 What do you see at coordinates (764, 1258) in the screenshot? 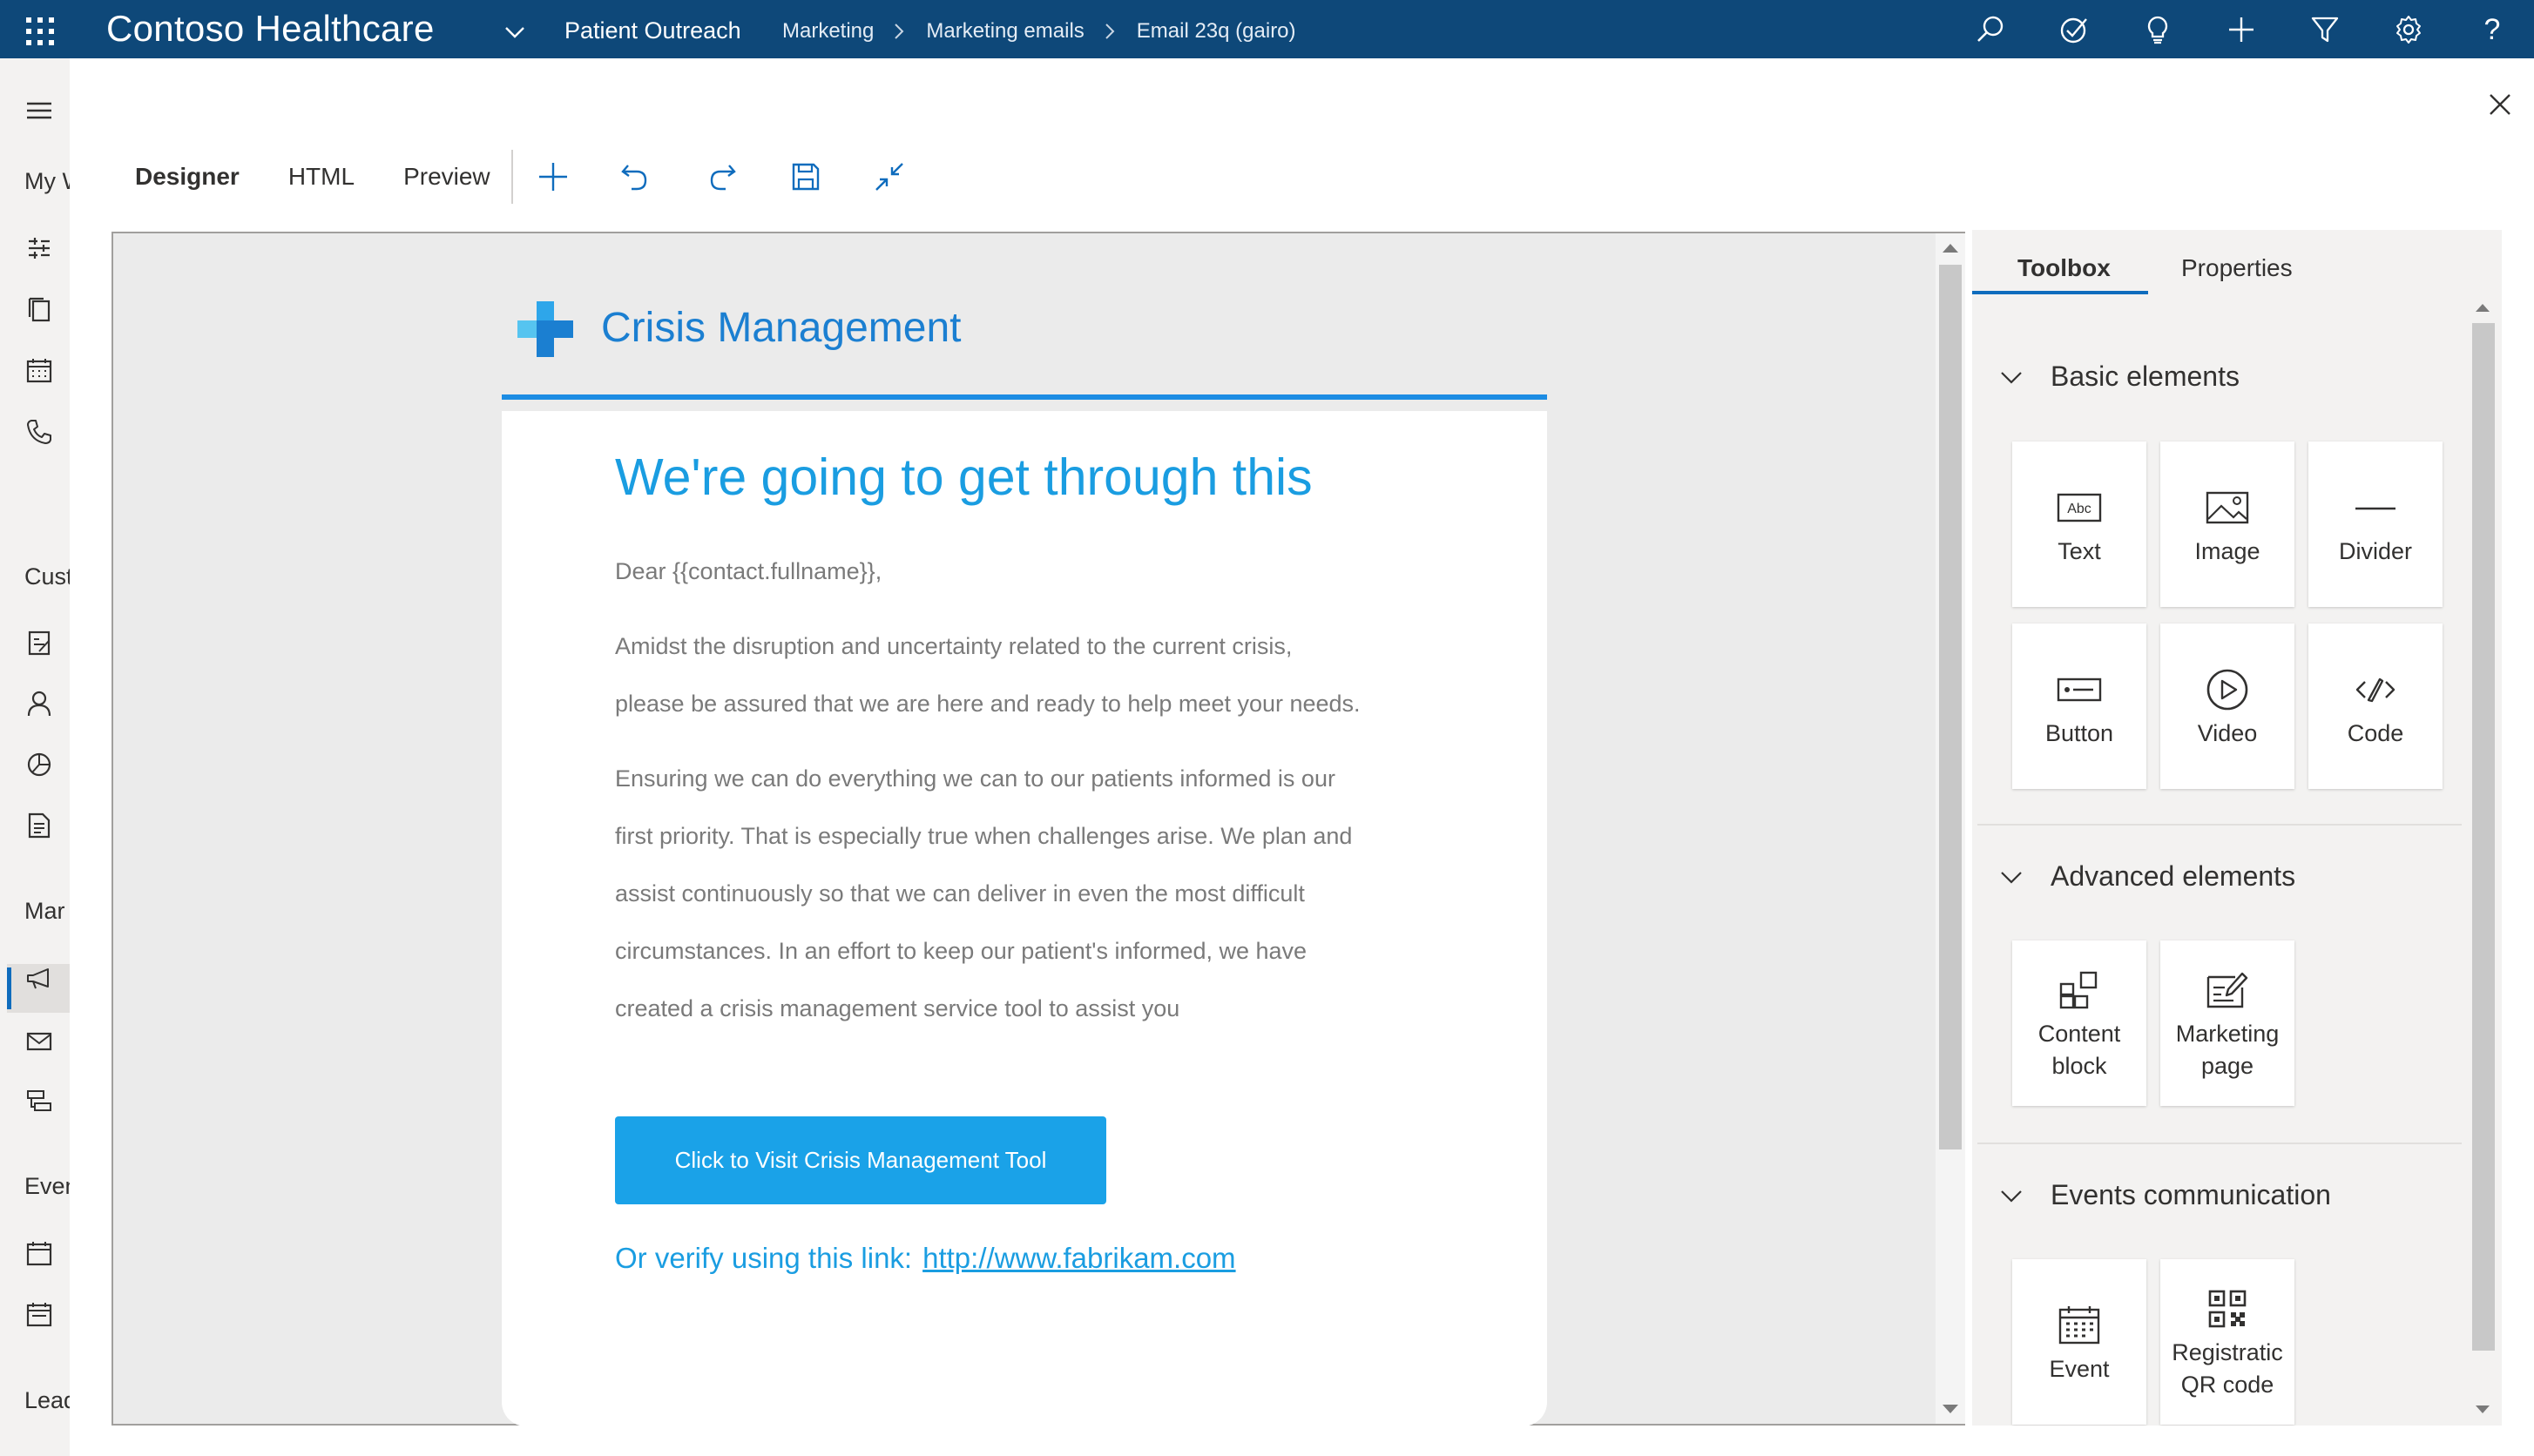
I see `verify-text: Or verify using this link:` at bounding box center [764, 1258].